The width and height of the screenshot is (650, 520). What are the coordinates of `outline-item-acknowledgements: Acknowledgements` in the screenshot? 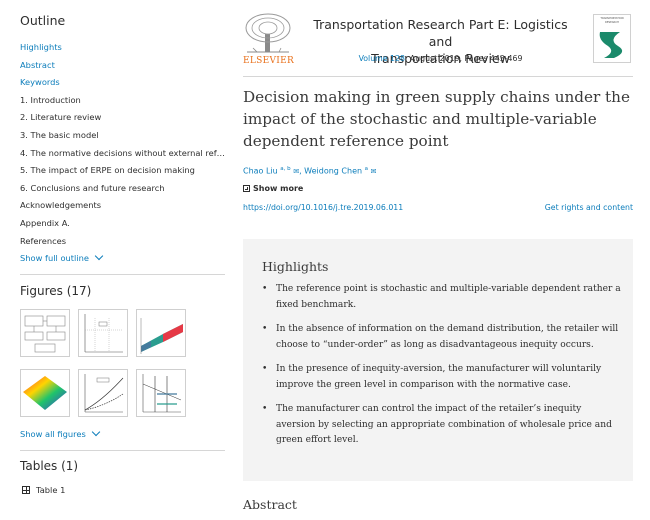 It's located at (122, 206).